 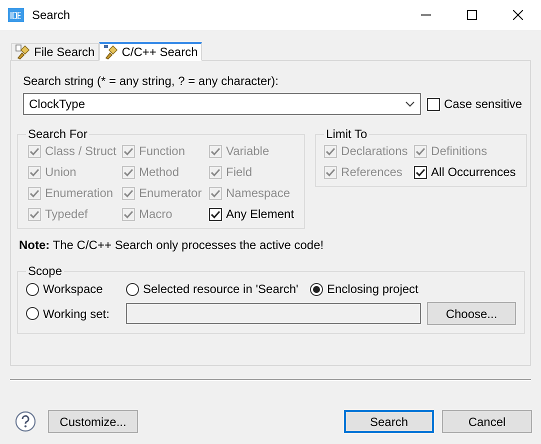 I want to click on search-button: Search, so click(x=389, y=421).